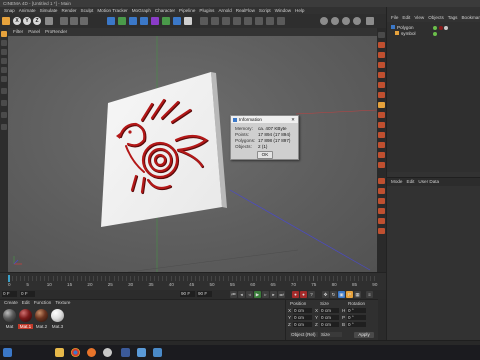  I want to click on attributes-menu-mode: Mode, so click(397, 182).